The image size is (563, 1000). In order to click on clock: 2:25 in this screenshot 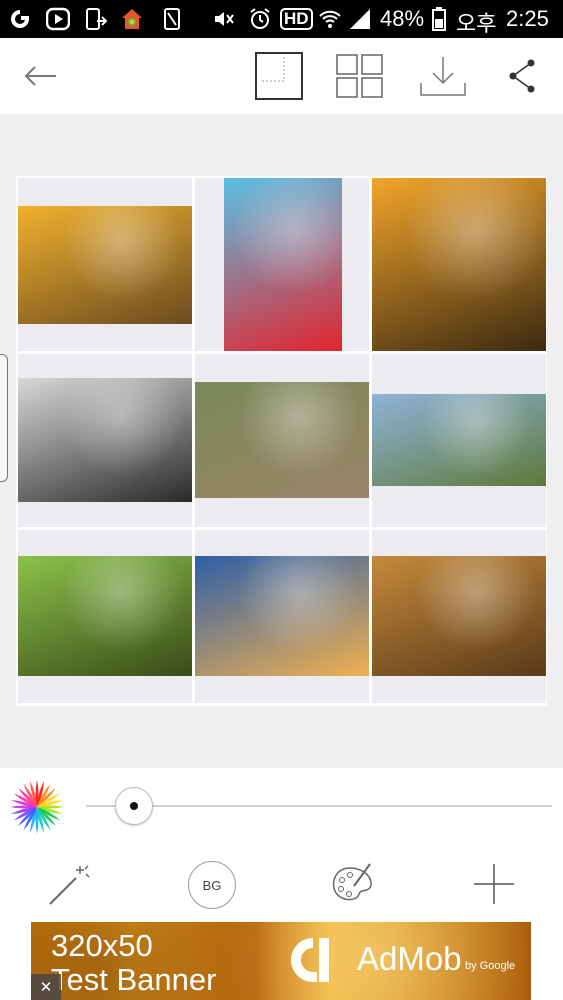, I will do `click(527, 18)`.